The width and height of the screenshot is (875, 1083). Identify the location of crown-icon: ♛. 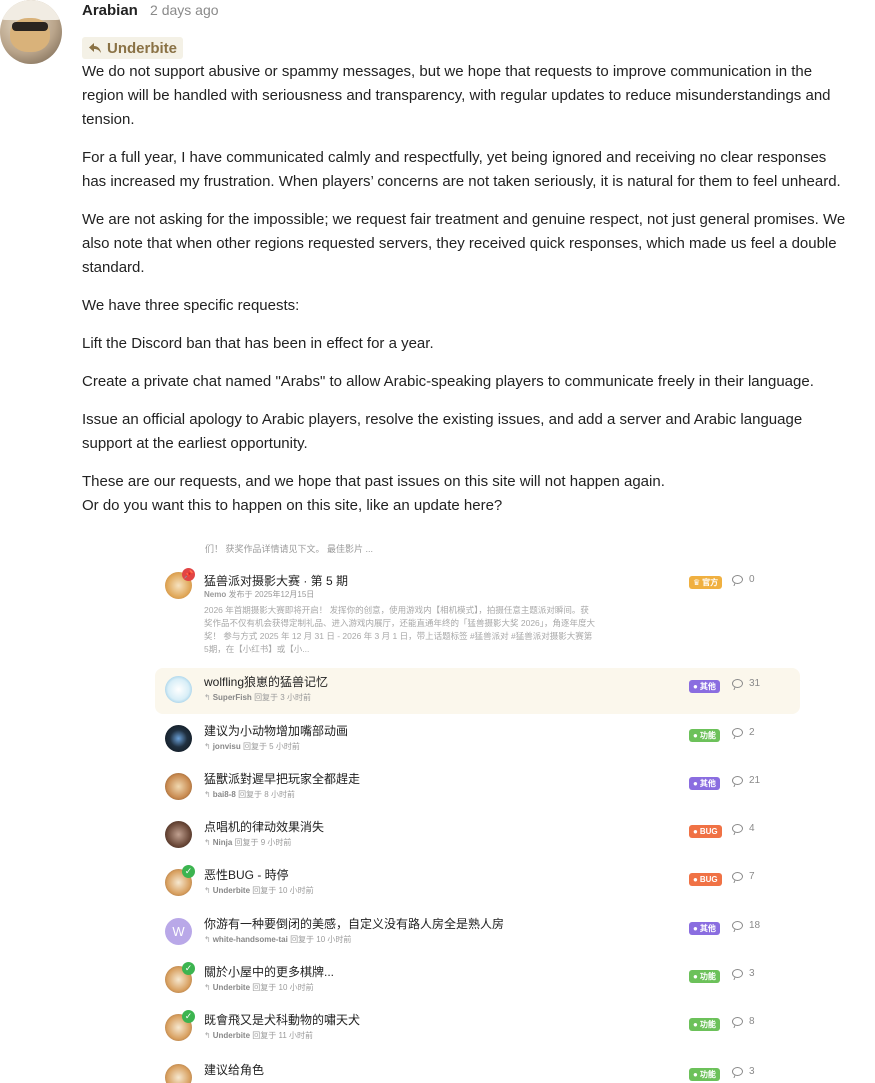
(697, 582).